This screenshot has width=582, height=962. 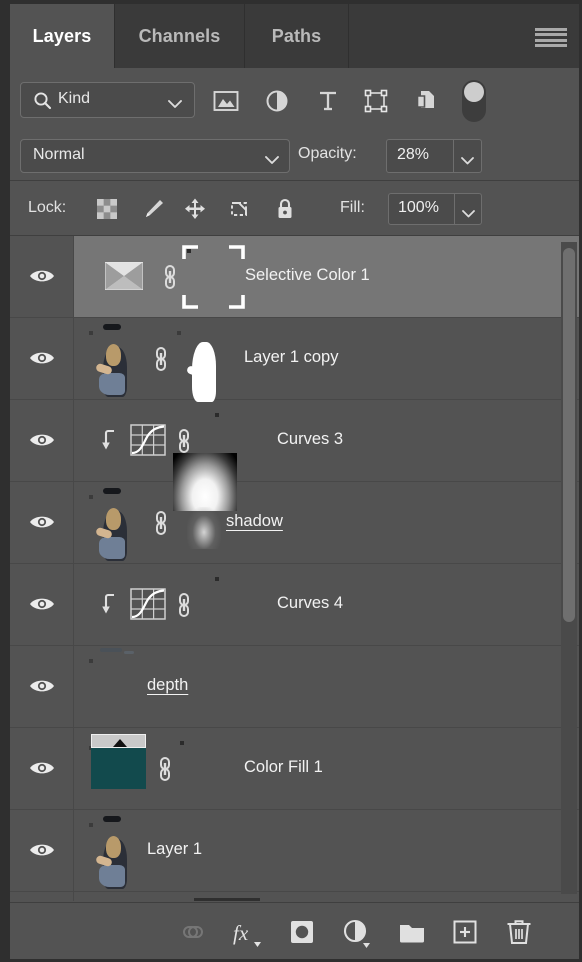 I want to click on layer-name: Curves 4, so click(x=310, y=603).